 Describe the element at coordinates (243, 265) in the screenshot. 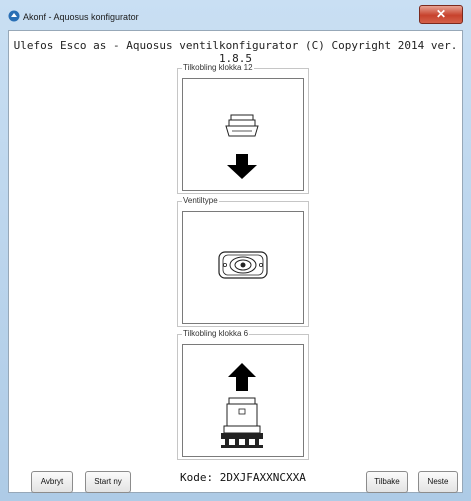

I see `valve-icon` at that location.